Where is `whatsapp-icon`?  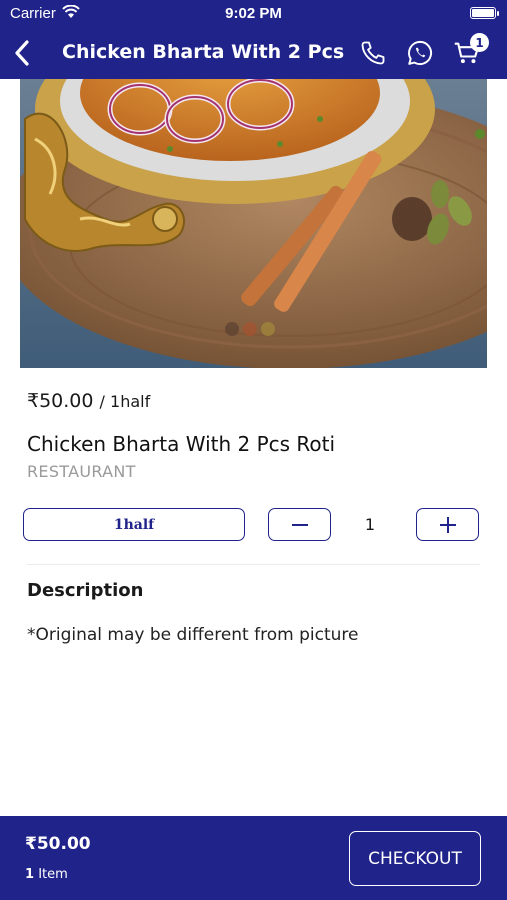 whatsapp-icon is located at coordinates (420, 53).